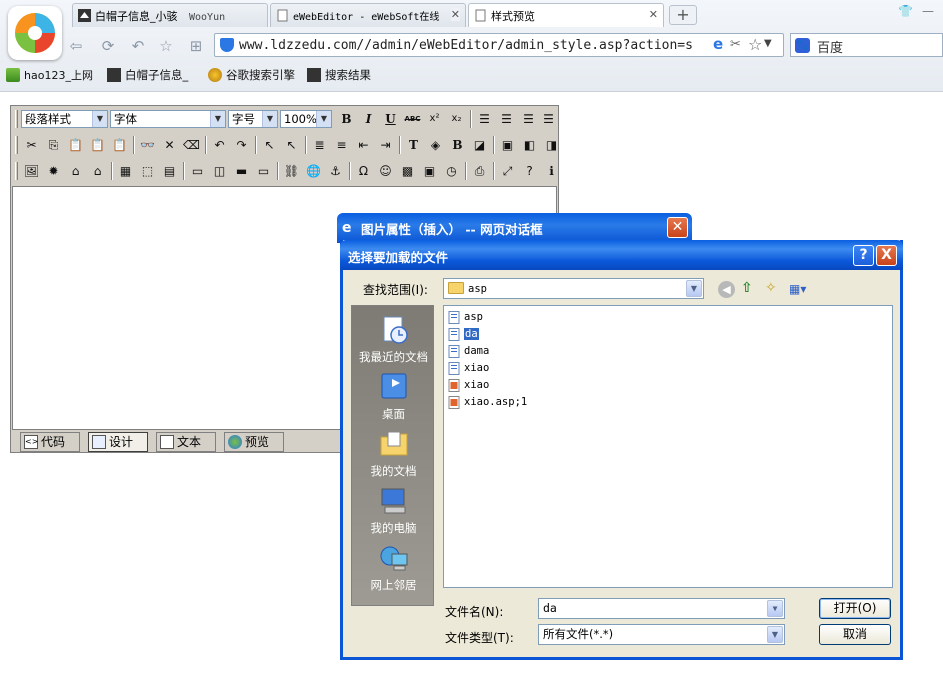 This screenshot has width=943, height=676. Describe the element at coordinates (368, 119) in the screenshot. I see `italic-button: I` at that location.